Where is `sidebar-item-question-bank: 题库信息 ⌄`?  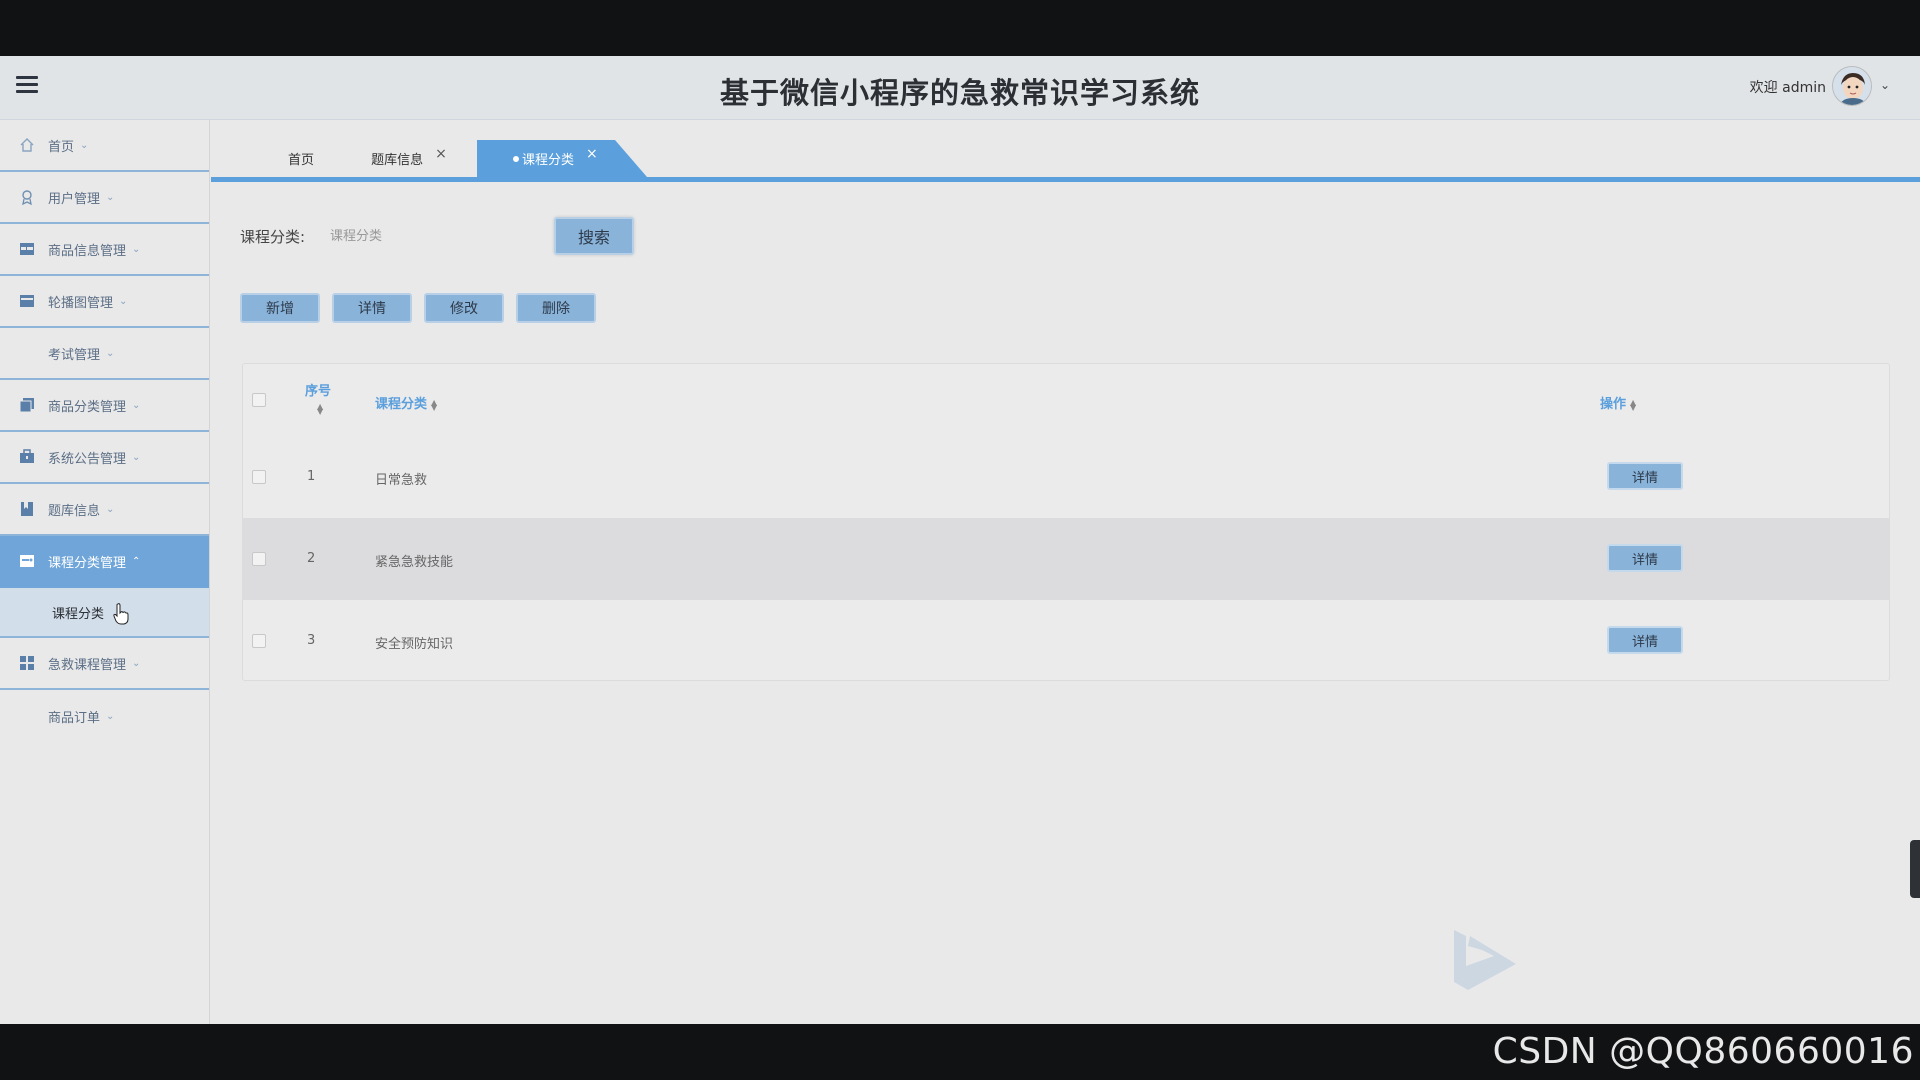
sidebar-item-question-bank: 题库信息 ⌄ is located at coordinates (104, 510).